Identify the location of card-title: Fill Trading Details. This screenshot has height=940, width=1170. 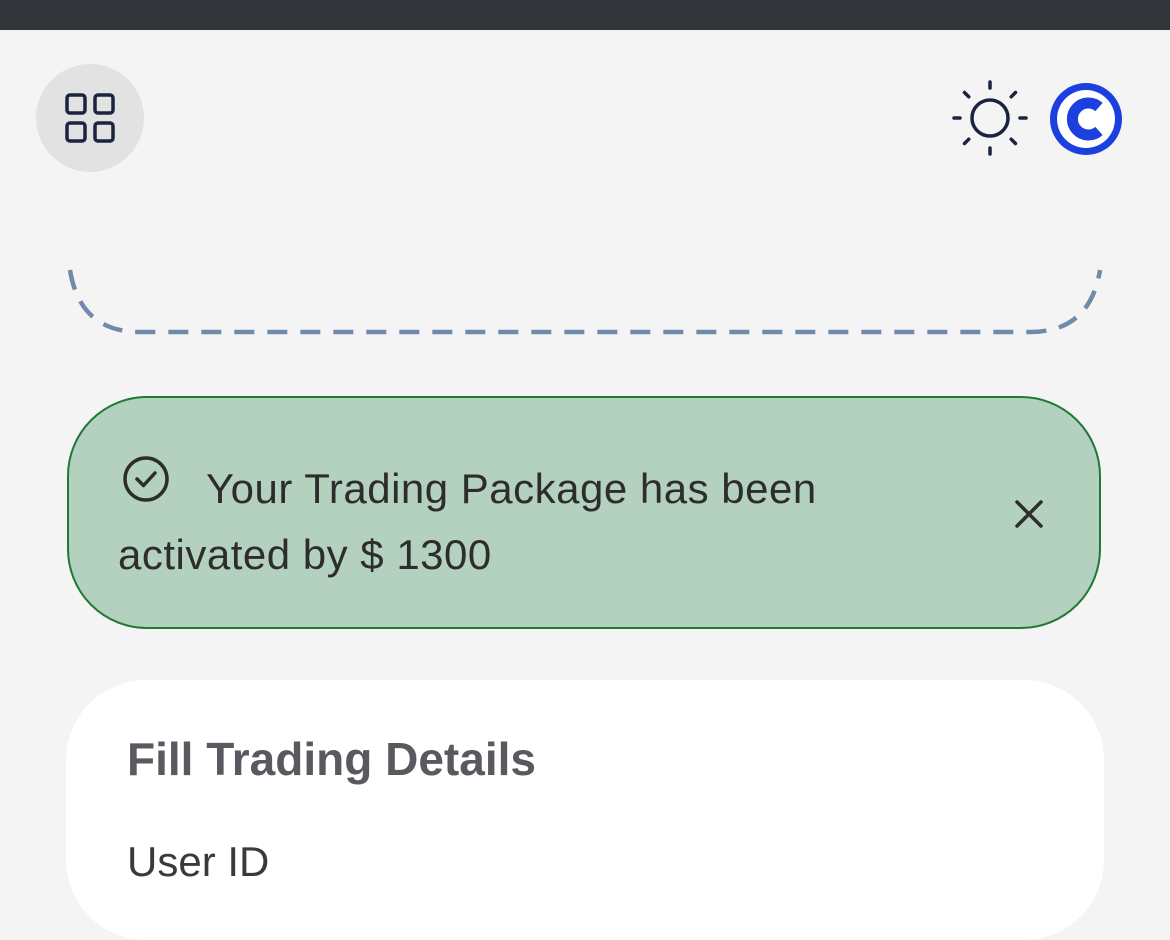
(331, 759).